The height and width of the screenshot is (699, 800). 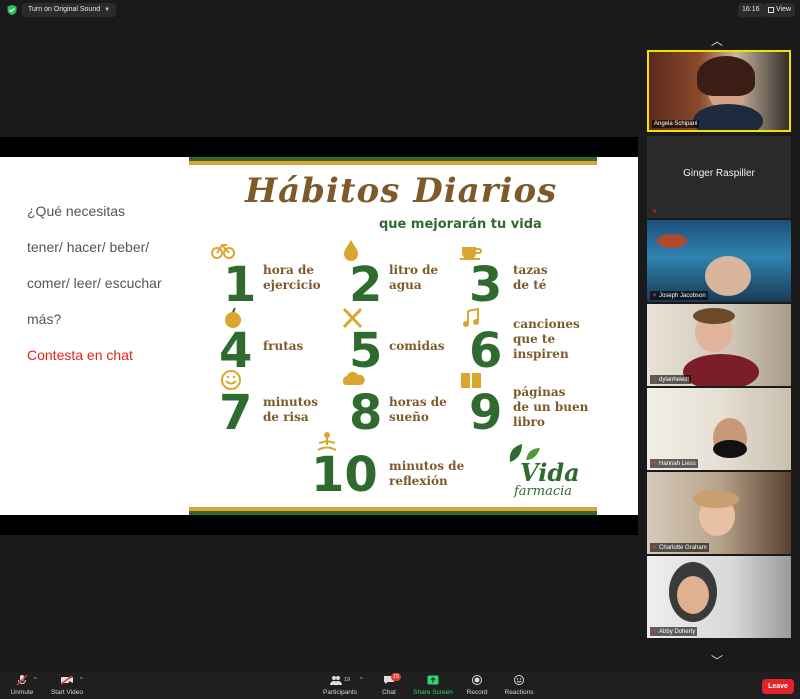 What do you see at coordinates (778, 686) in the screenshot?
I see `leave-button: Leave` at bounding box center [778, 686].